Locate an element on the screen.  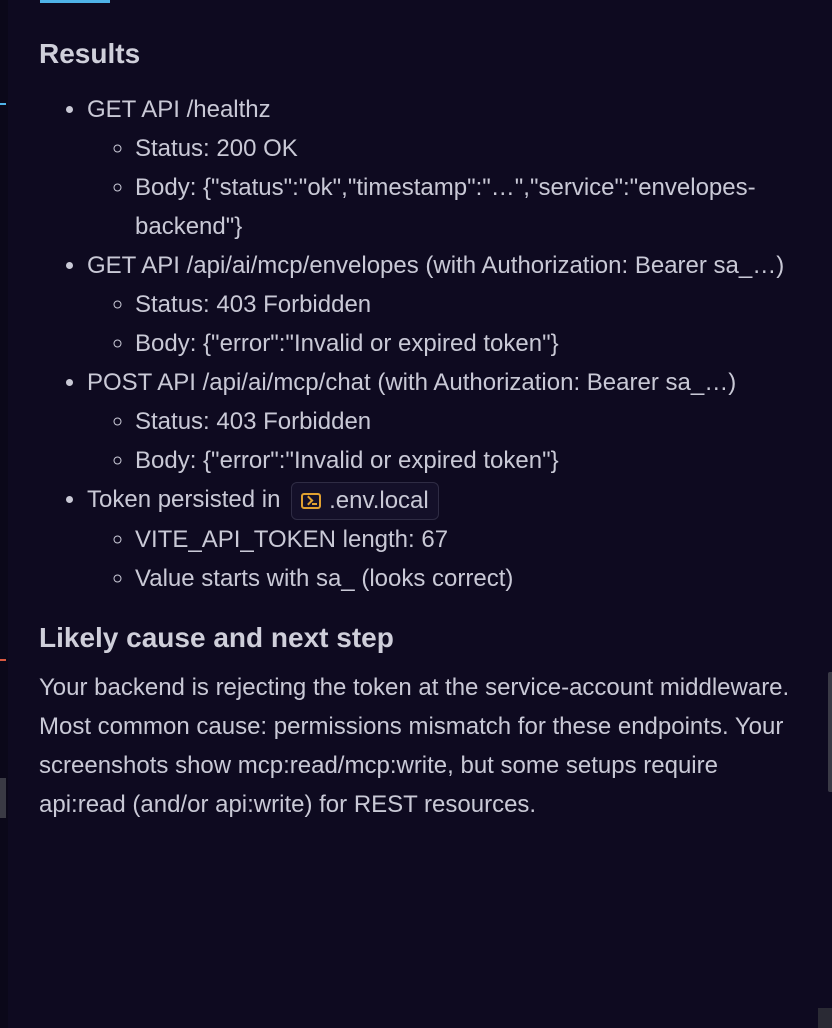
list-item: Value starts with sa_ (looks correct) is located at coordinates (467, 578).